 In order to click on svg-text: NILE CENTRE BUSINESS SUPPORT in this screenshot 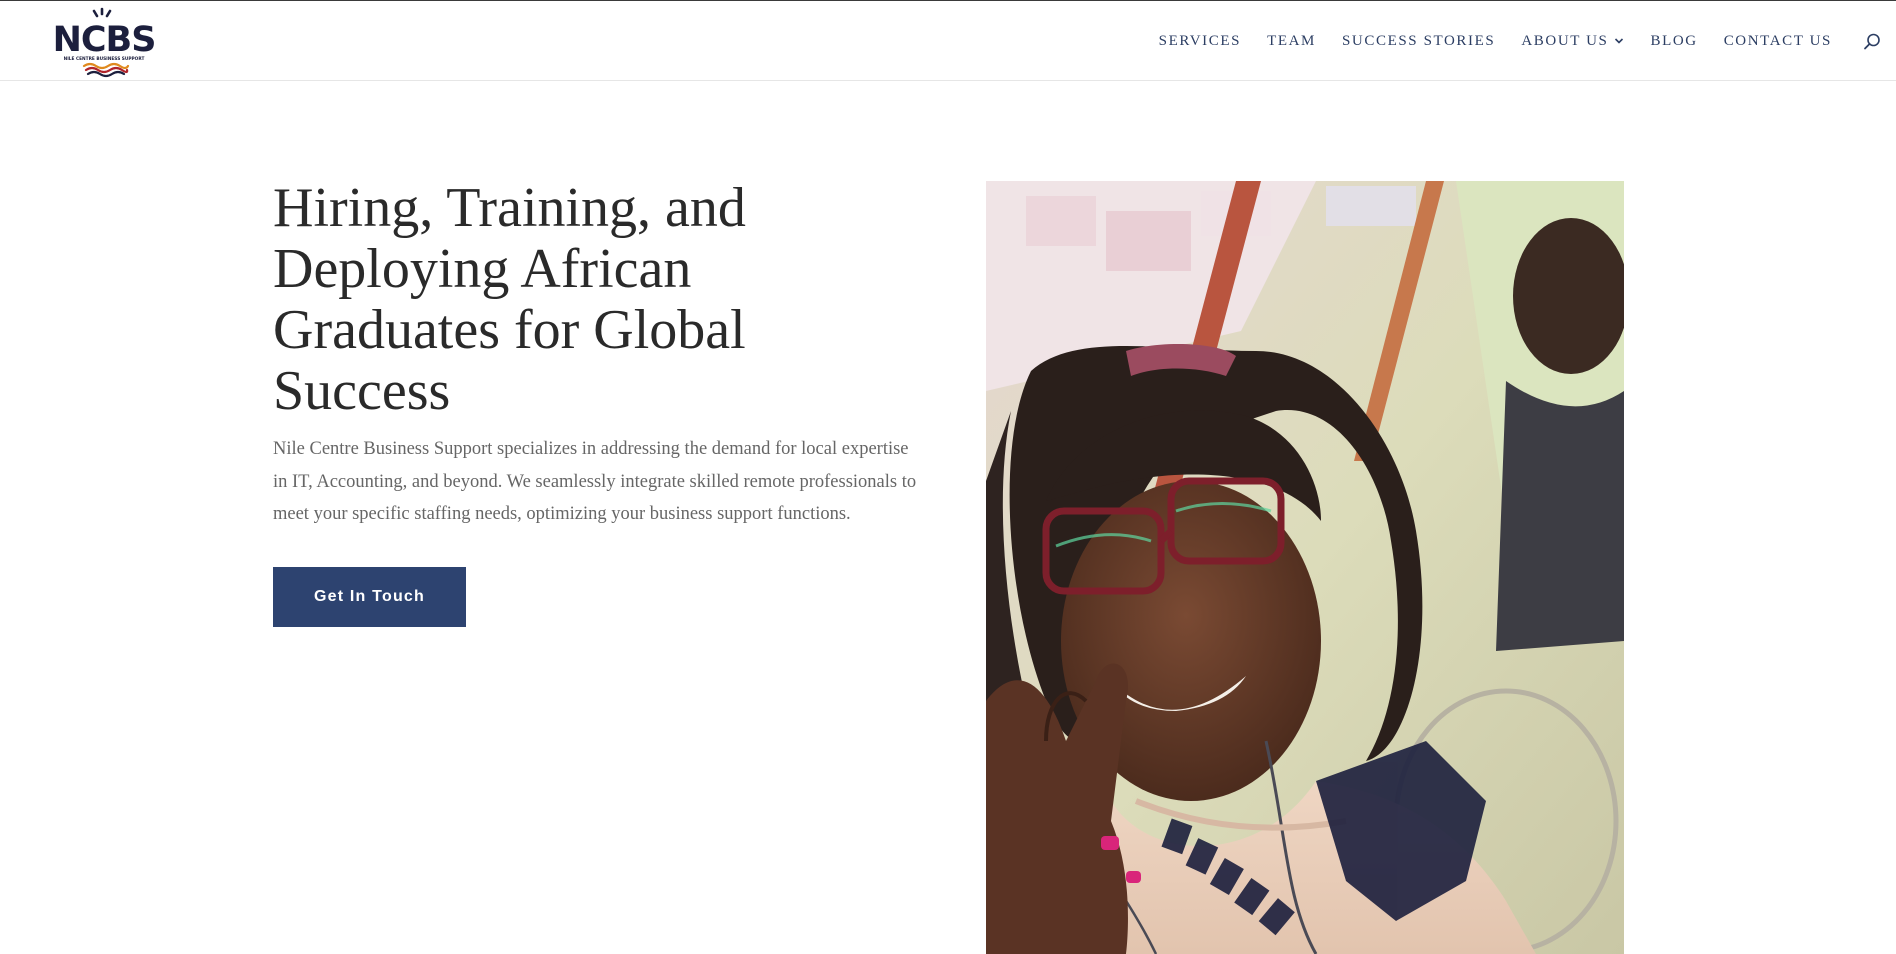, I will do `click(104, 59)`.